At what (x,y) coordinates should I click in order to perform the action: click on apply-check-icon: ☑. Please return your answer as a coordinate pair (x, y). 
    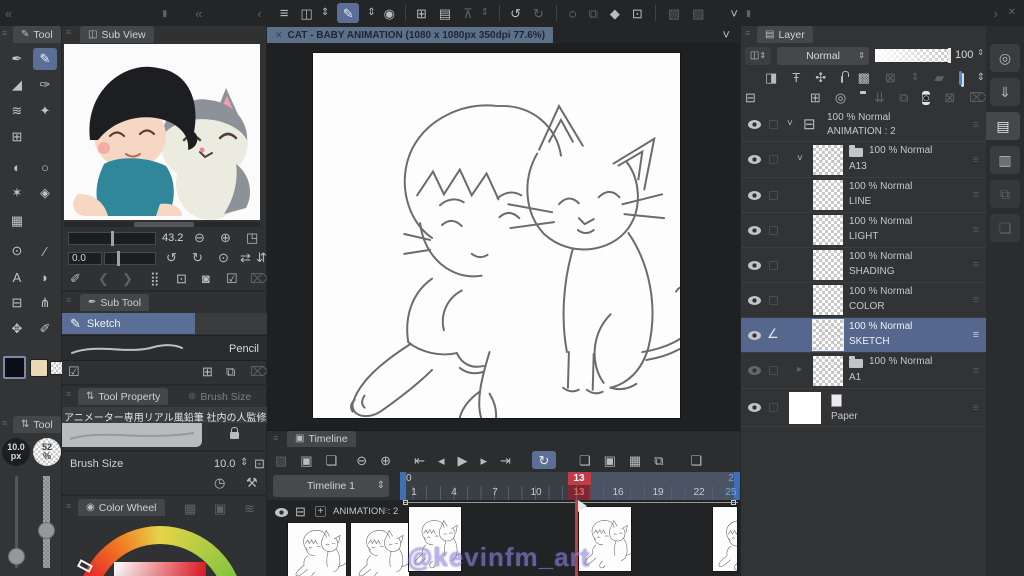
    Looking at the image, I should click on (232, 278).